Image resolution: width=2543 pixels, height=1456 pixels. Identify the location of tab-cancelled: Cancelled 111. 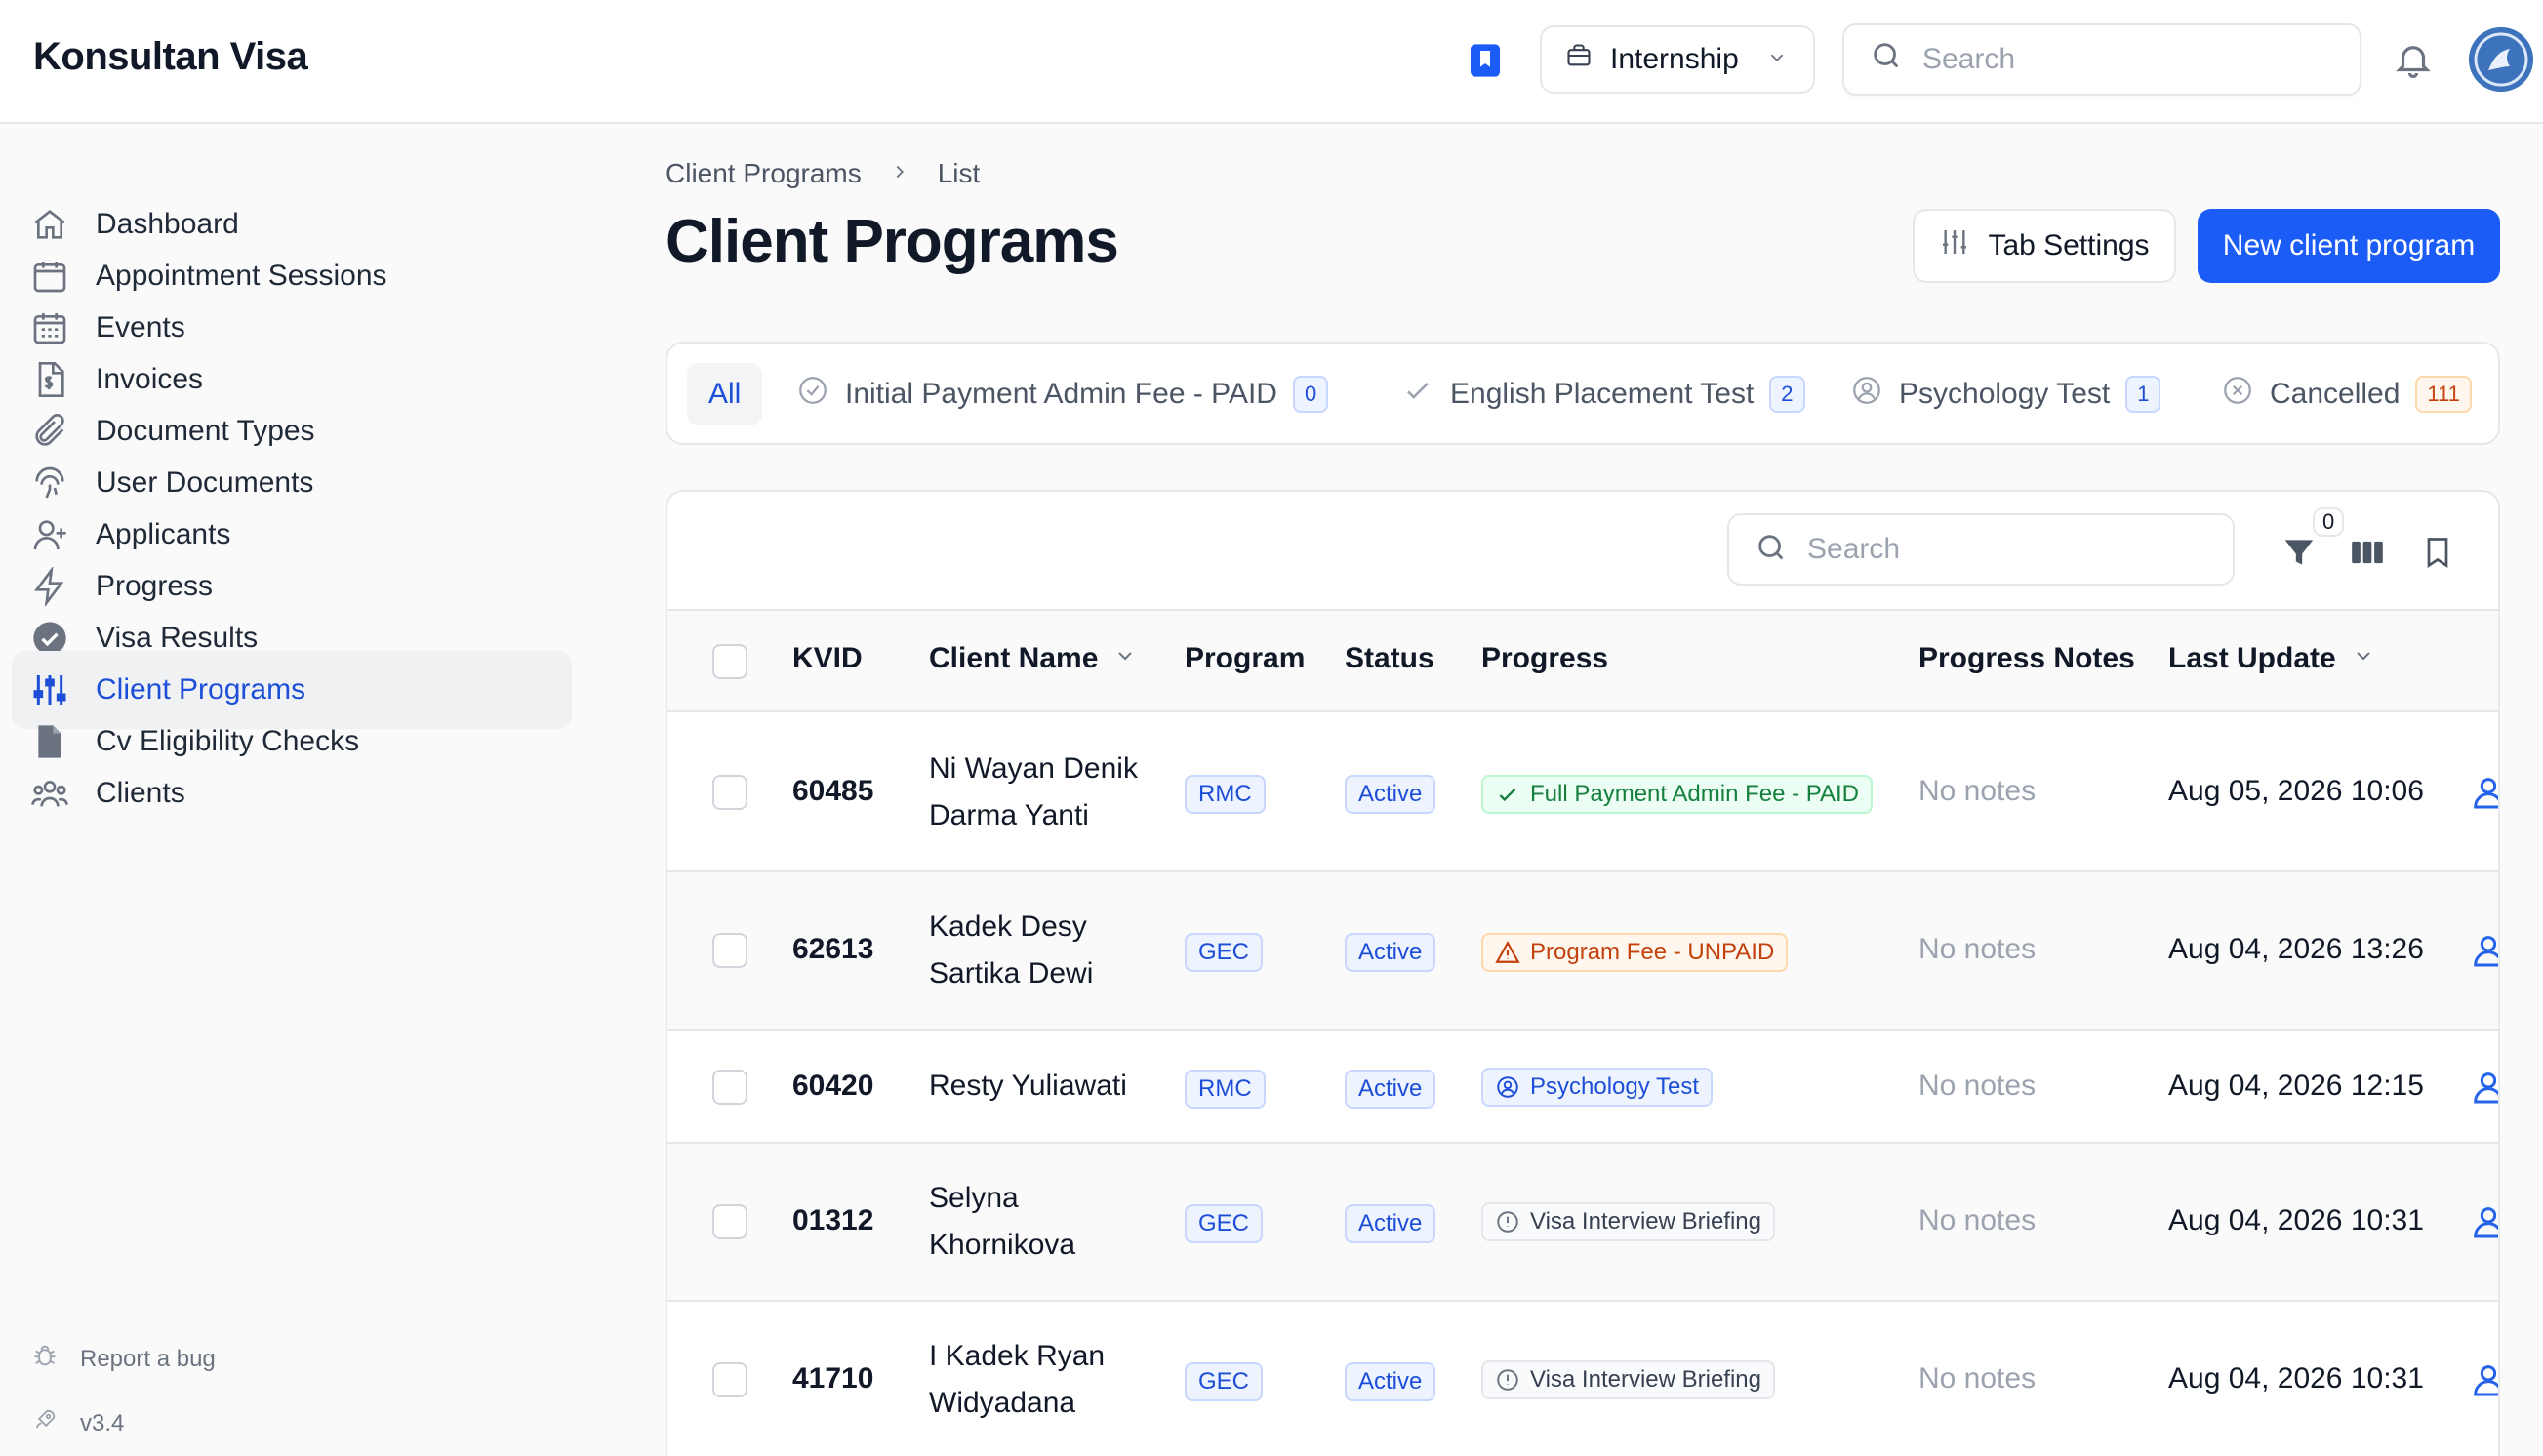
(2346, 394).